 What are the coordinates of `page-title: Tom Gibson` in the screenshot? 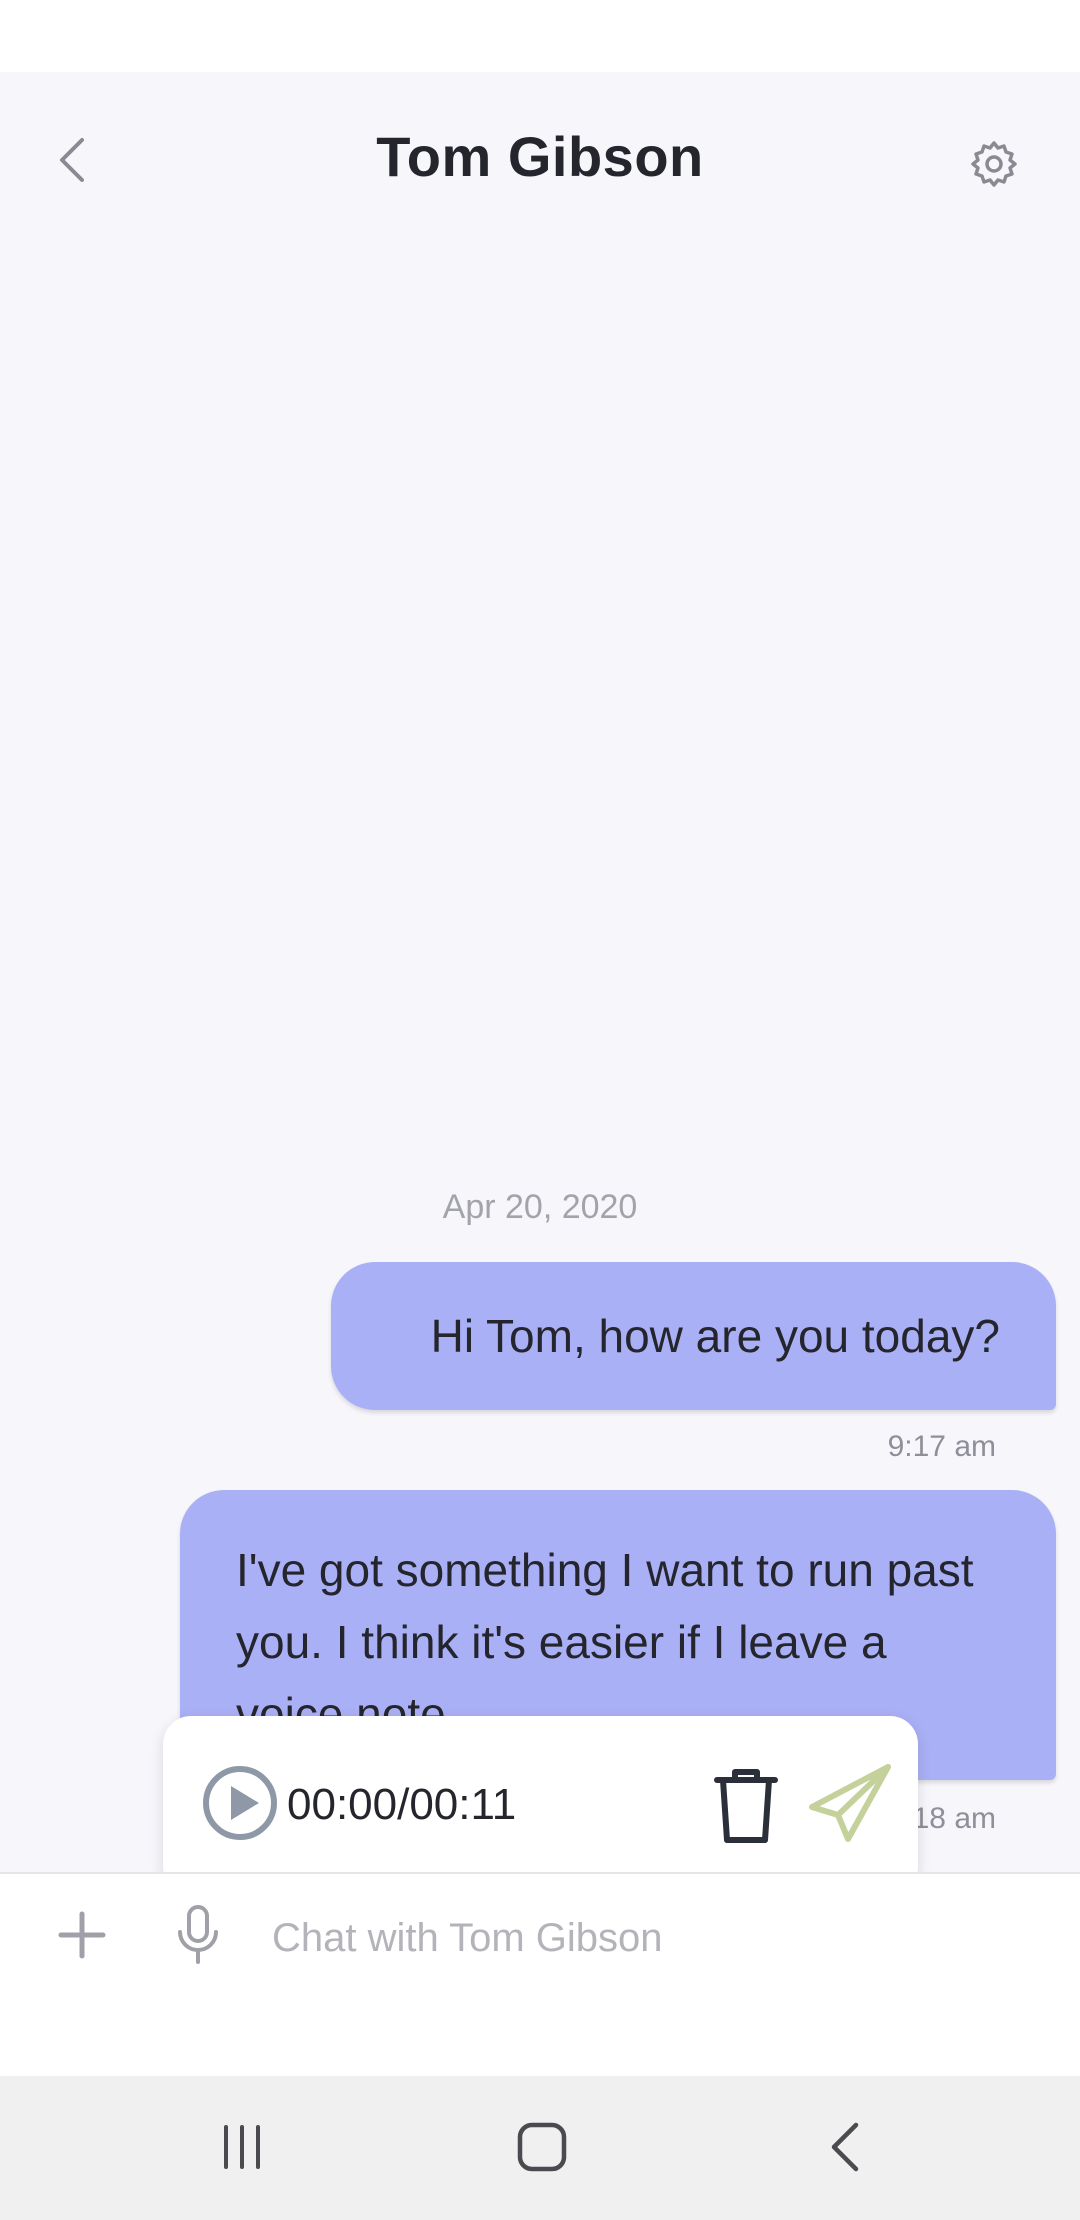 It's located at (540, 156).